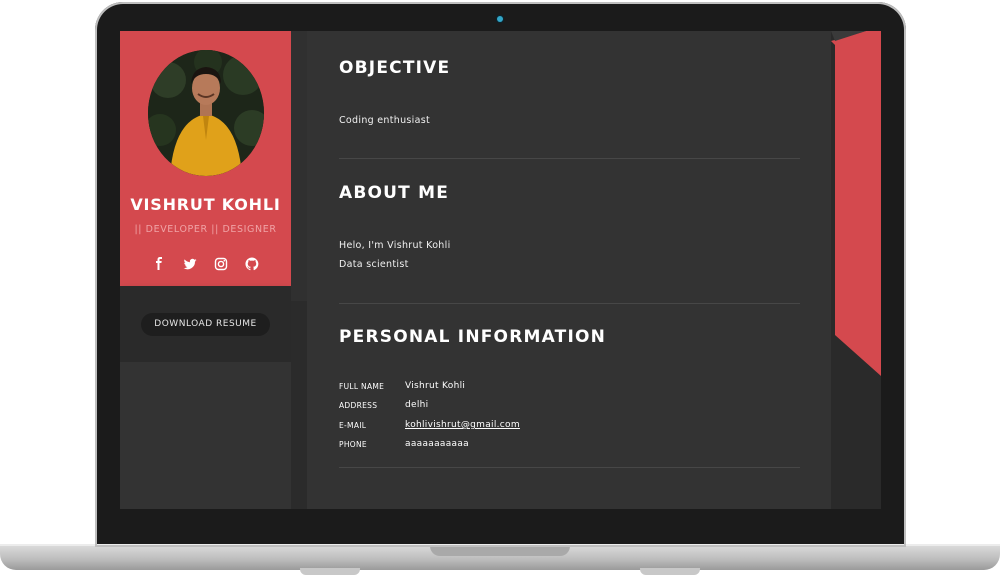 The width and height of the screenshot is (1000, 575). What do you see at coordinates (330, 571) in the screenshot?
I see `laptop-foot-left` at bounding box center [330, 571].